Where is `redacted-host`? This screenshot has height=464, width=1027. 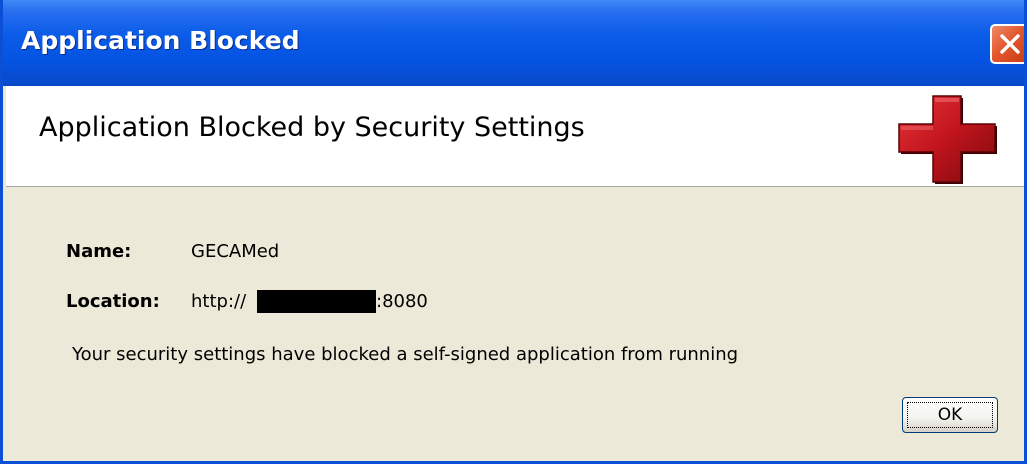
redacted-host is located at coordinates (316, 301).